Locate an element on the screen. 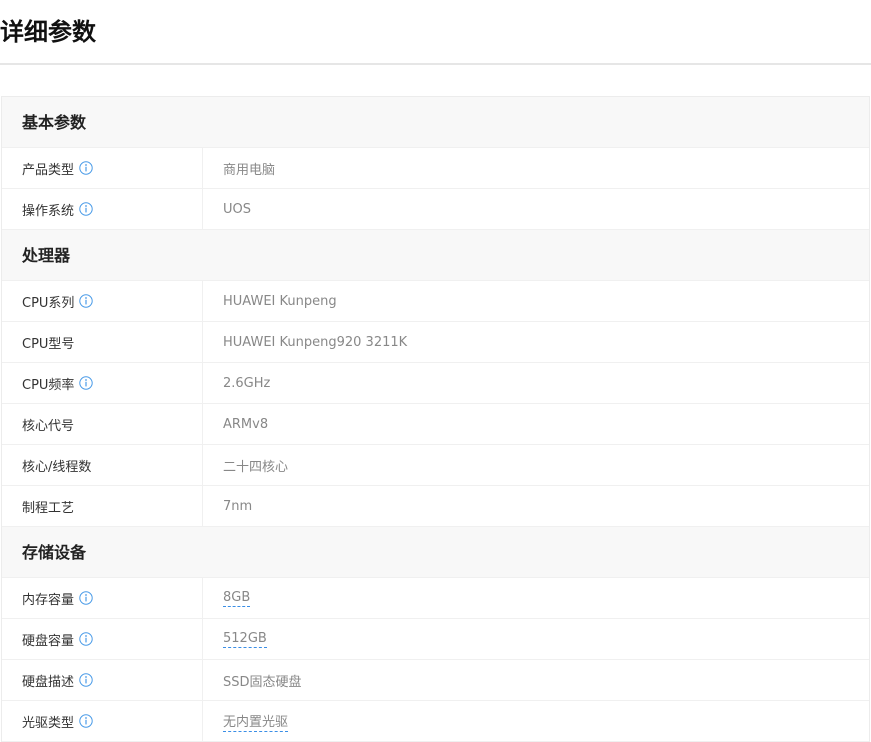  spec-label-cores-threads: 核心/线程数 is located at coordinates (57, 467).